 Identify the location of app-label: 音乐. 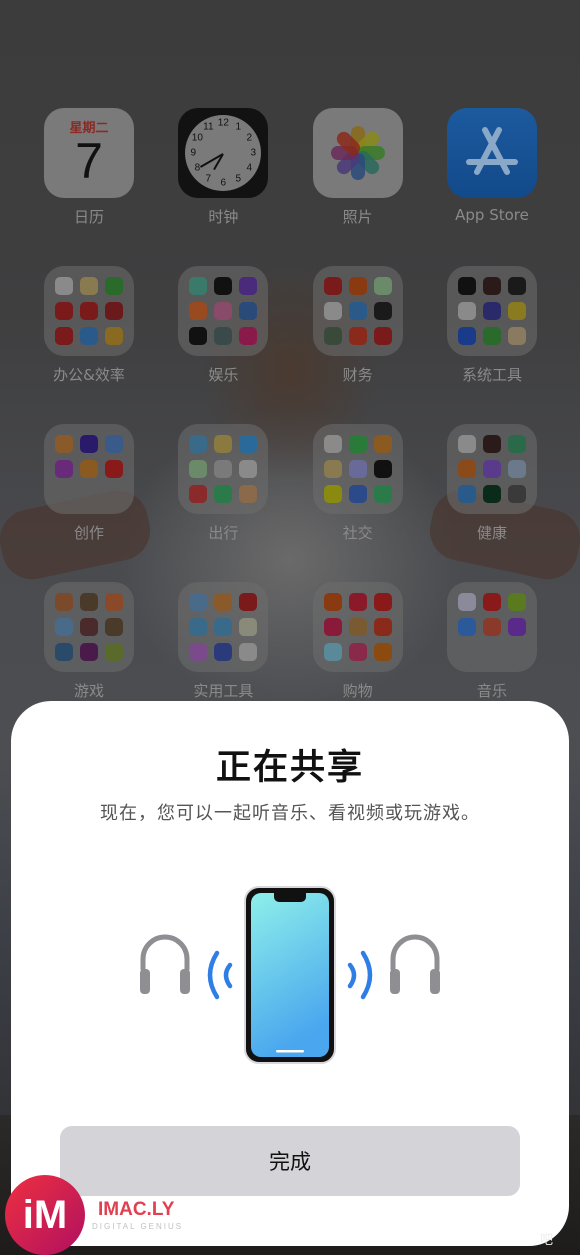
(491, 691).